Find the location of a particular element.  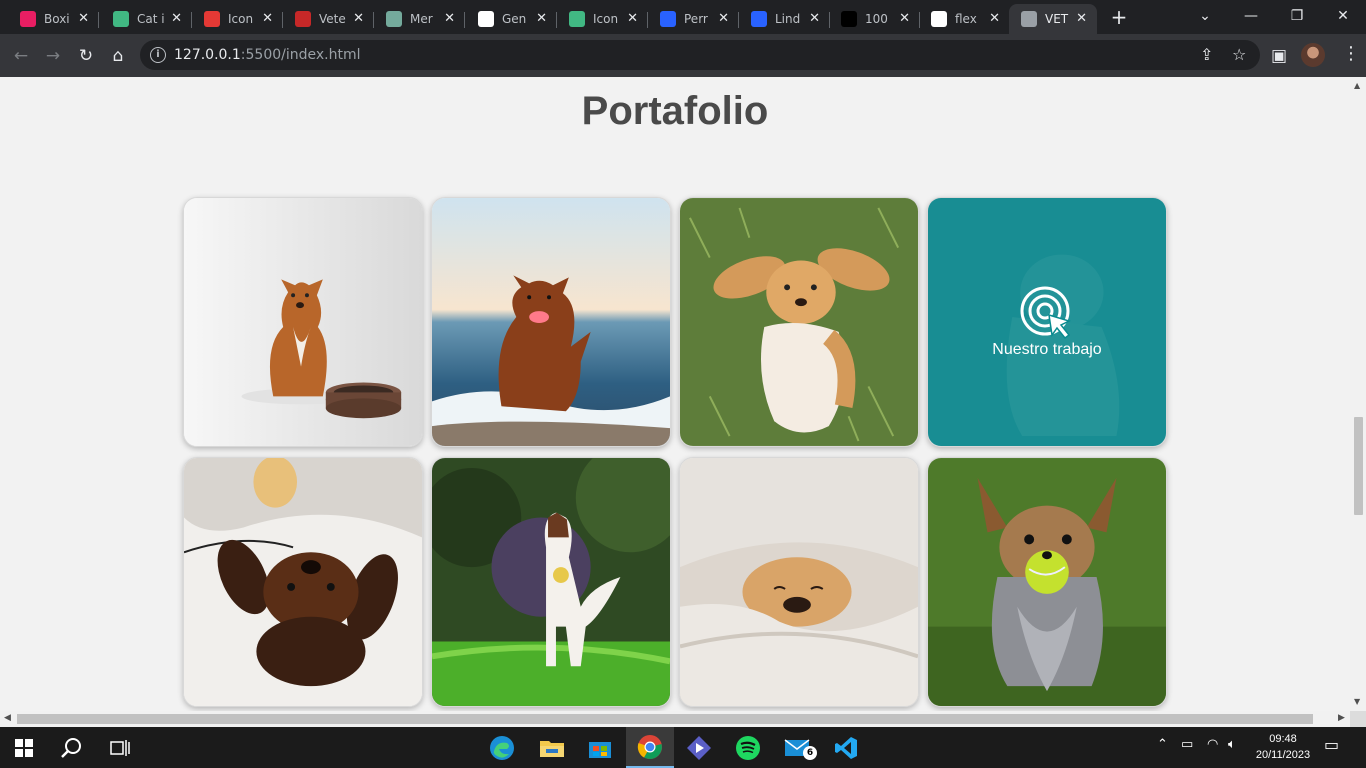

browser-tab: Lind ✕ is located at coordinates (784, 19).